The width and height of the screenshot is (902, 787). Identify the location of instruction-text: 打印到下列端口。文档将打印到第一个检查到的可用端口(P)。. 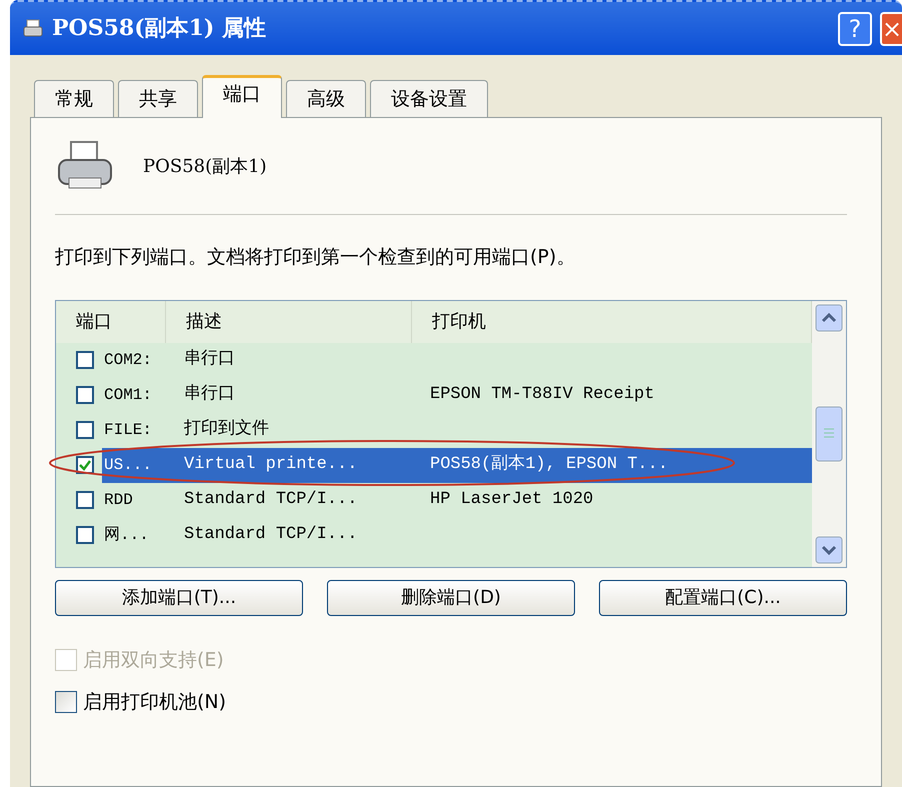
(315, 257).